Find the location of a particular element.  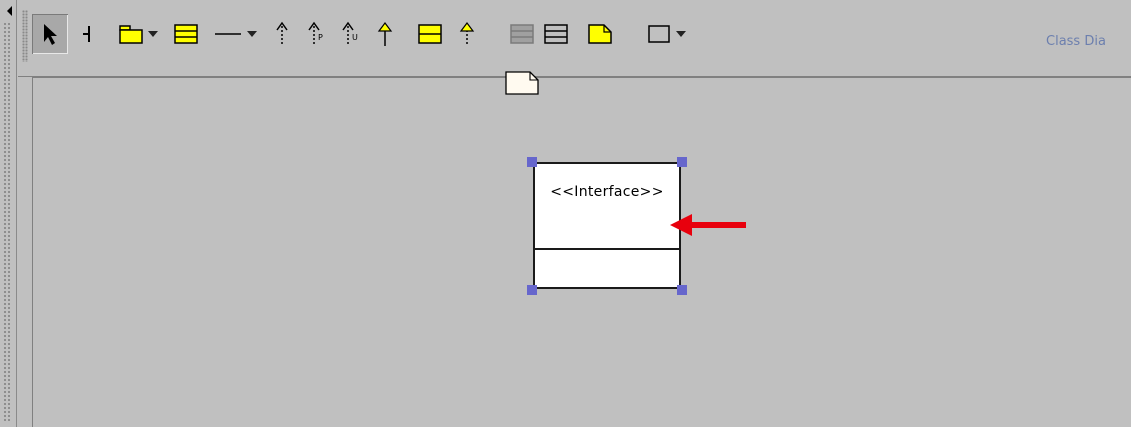

package-tool-button is located at coordinates (138, 34).